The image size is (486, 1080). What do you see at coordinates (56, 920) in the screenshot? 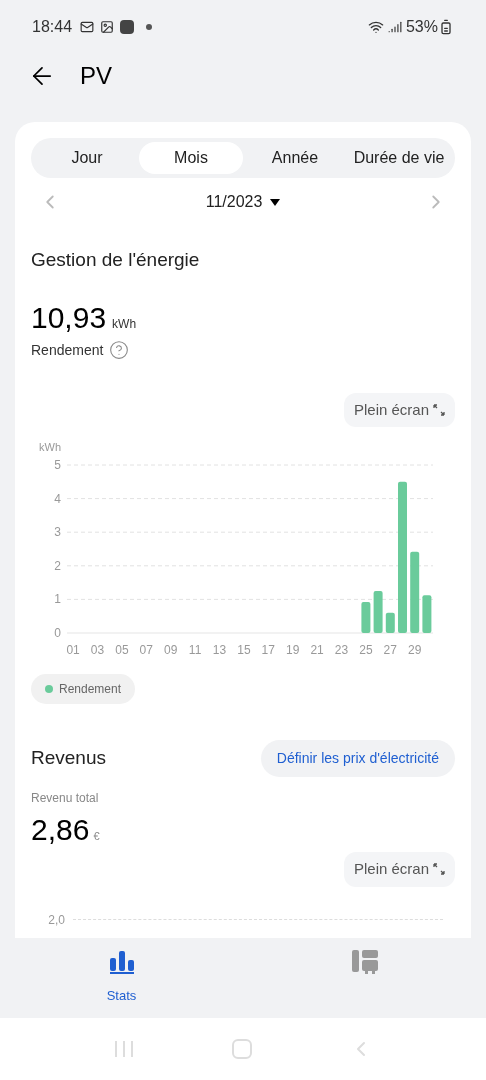
I see `y-tick-label: 2,0` at bounding box center [56, 920].